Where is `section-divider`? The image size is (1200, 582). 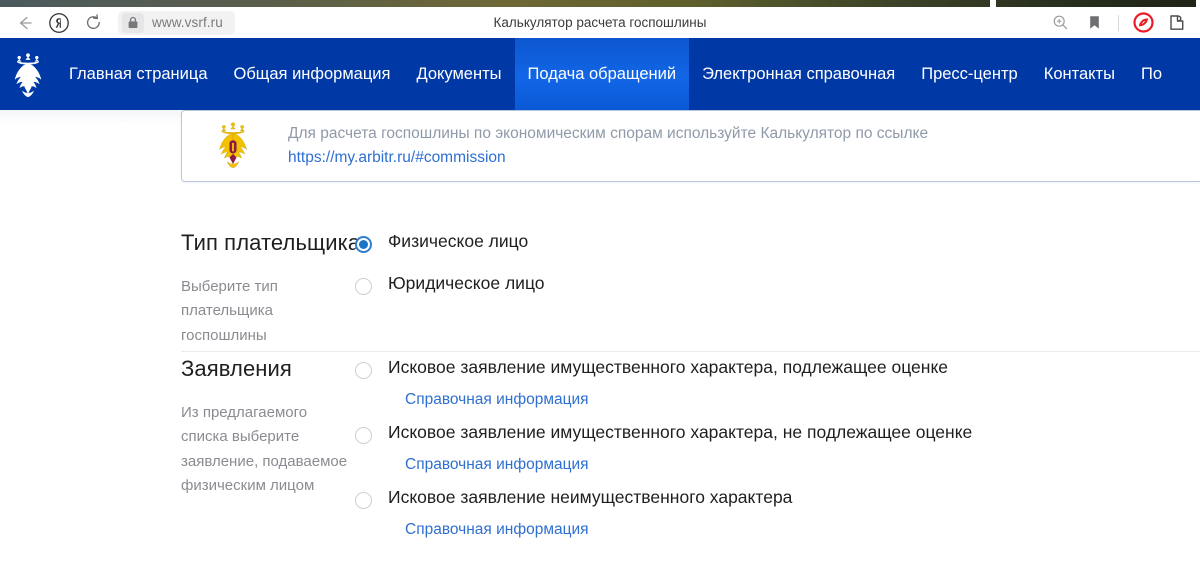 section-divider is located at coordinates (690, 351).